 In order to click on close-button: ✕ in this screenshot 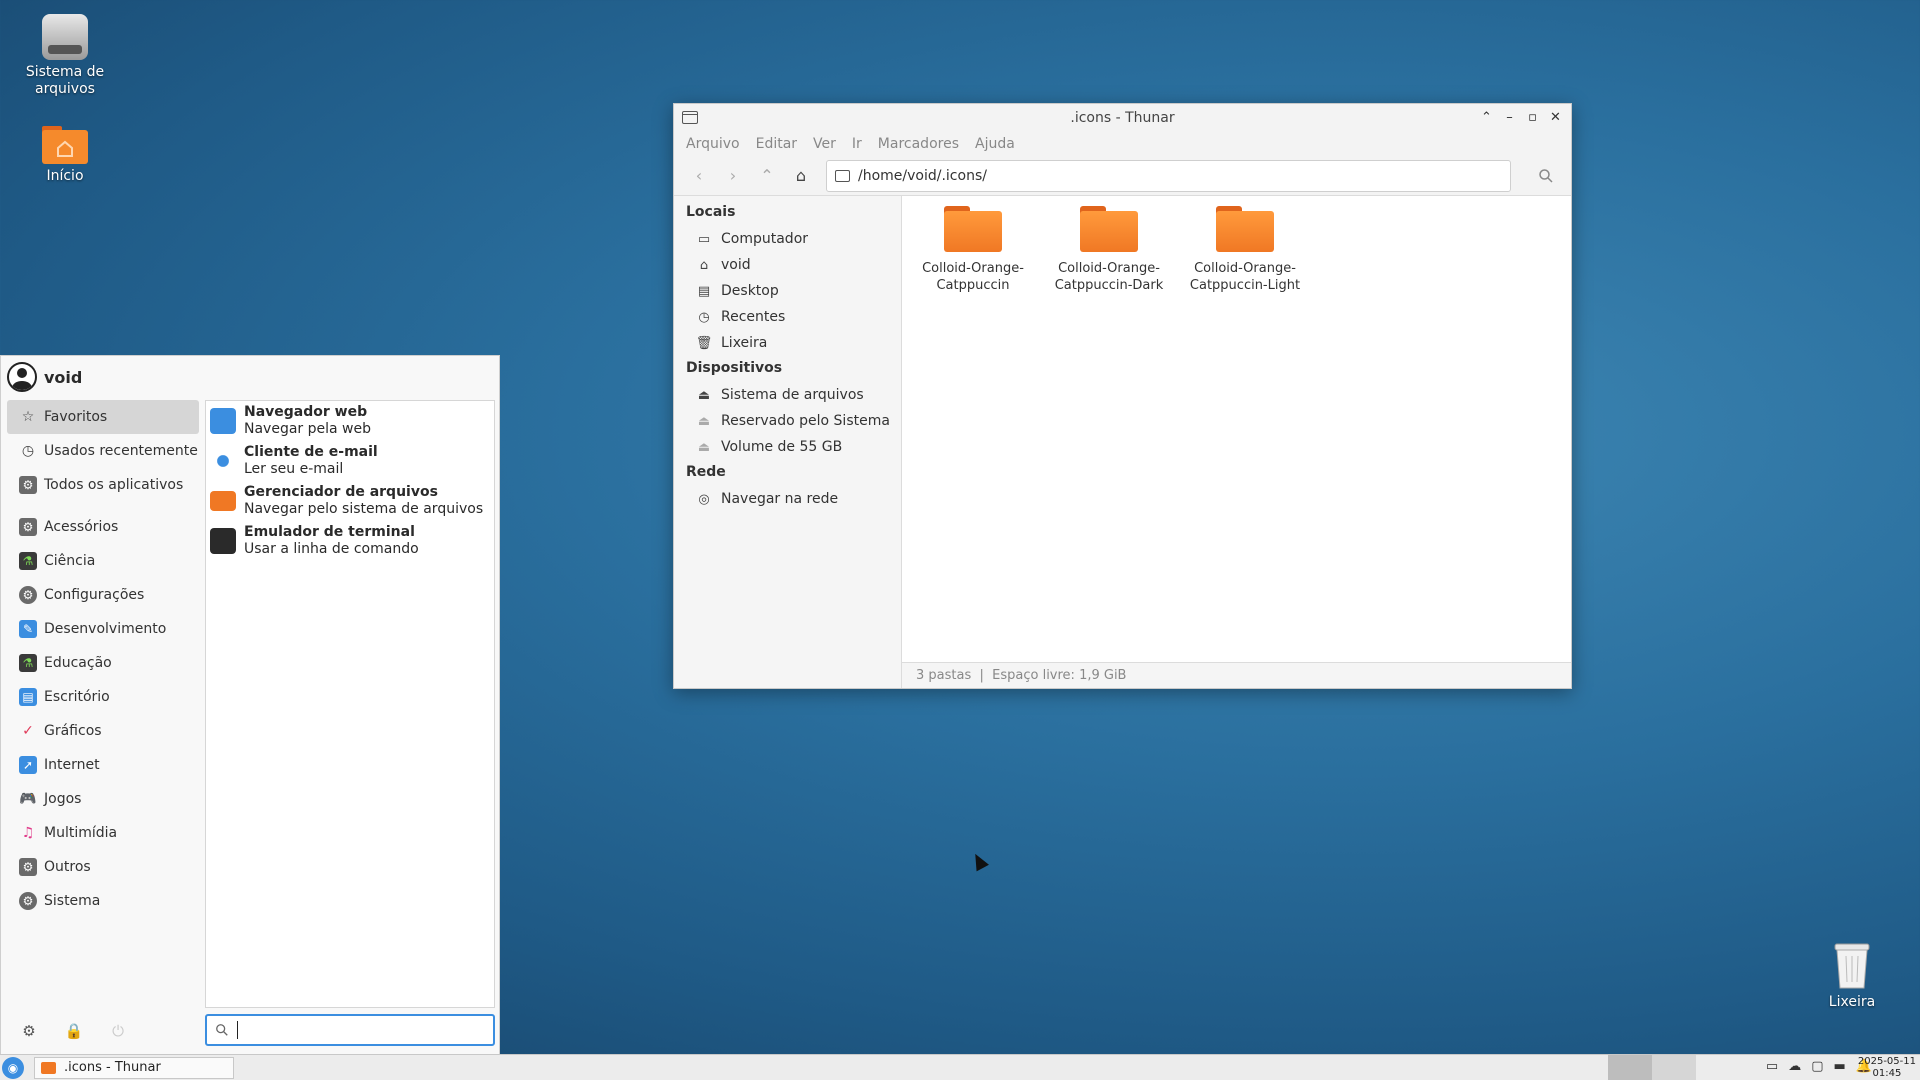, I will do `click(1555, 117)`.